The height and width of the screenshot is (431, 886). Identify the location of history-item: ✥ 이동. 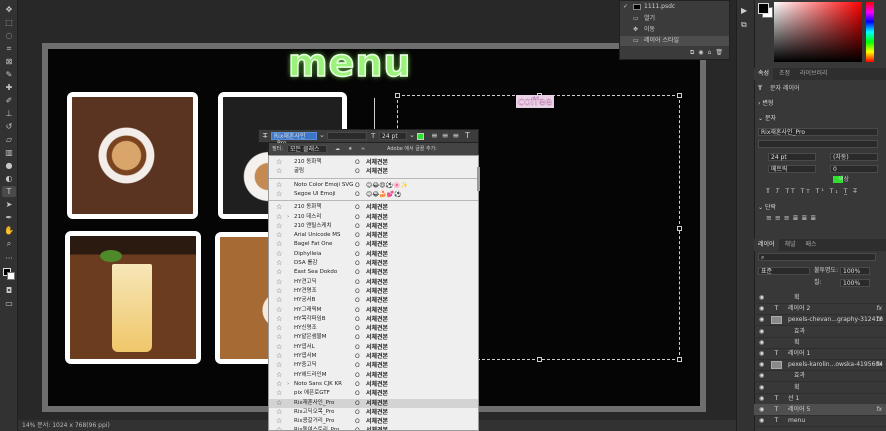
(674, 30).